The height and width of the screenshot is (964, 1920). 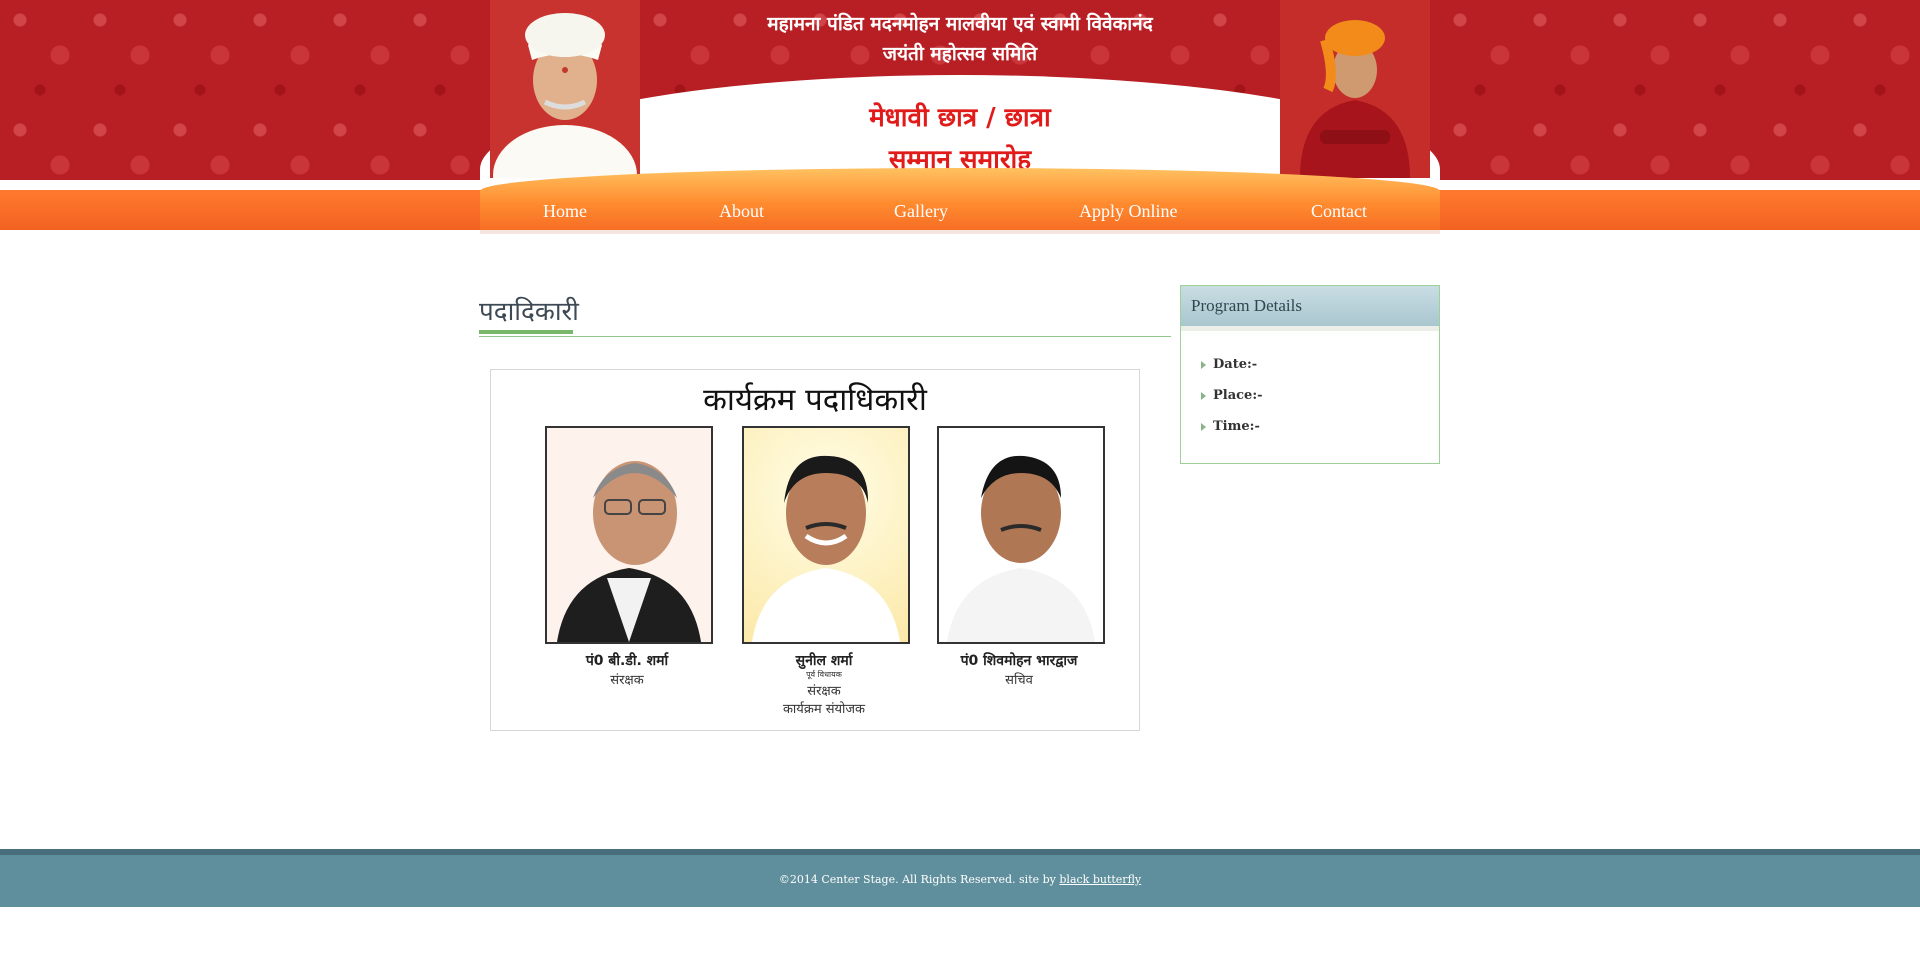 What do you see at coordinates (960, 201) in the screenshot?
I see `nav-center-glow` at bounding box center [960, 201].